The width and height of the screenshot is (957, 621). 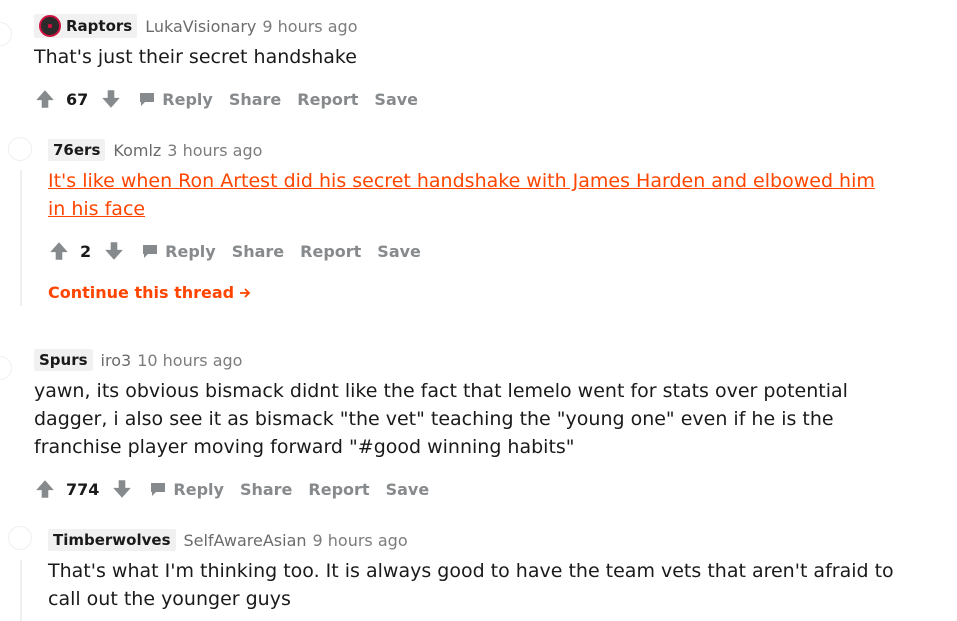 What do you see at coordinates (478, 150) in the screenshot?
I see `comment-meta: 76ers Komlz 3 hours ago` at bounding box center [478, 150].